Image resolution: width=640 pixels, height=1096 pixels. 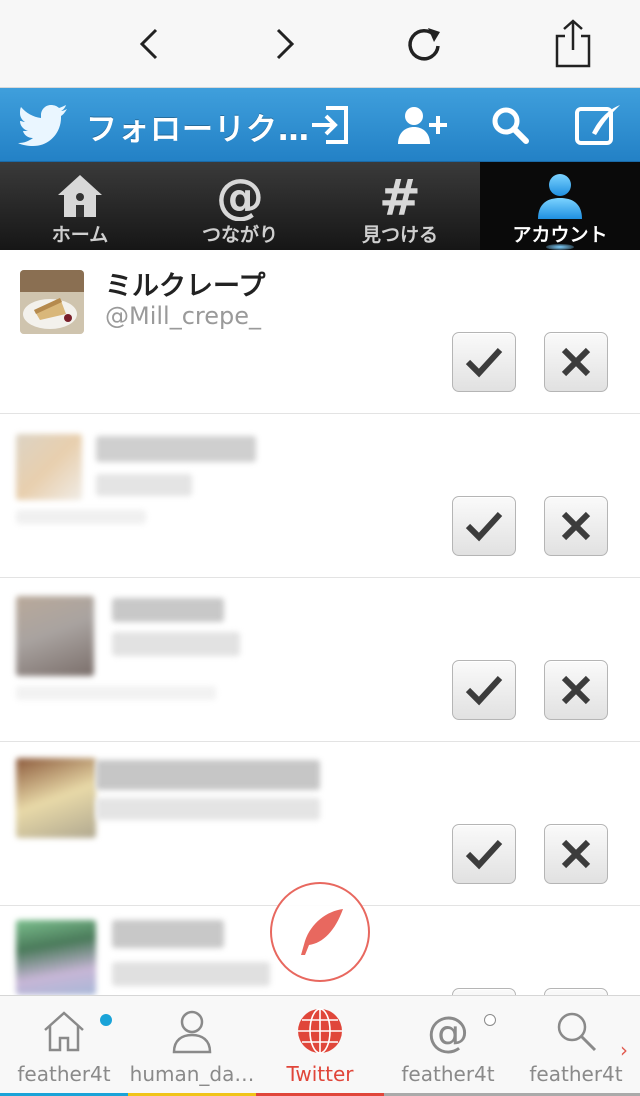 I want to click on account-feather4t-mentions: @ feather4t, so click(x=448, y=1046).